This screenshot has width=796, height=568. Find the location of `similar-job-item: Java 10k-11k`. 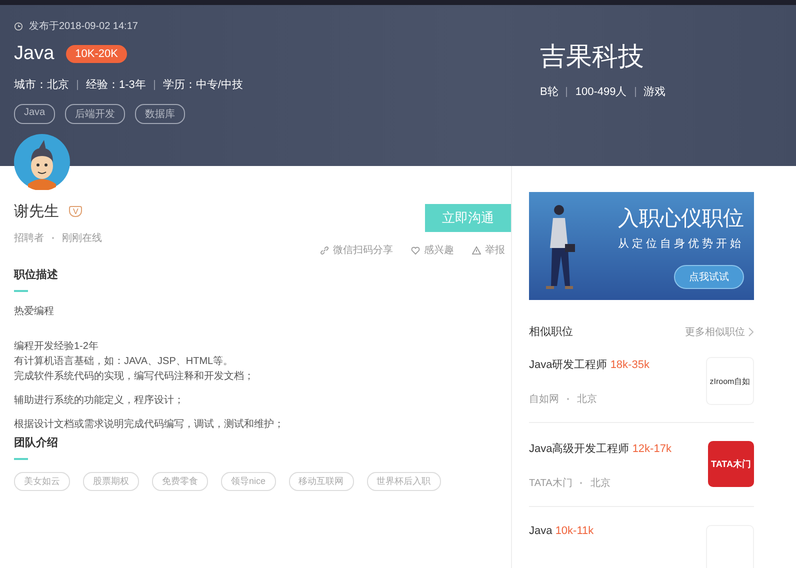

similar-job-item: Java 10k-11k is located at coordinates (641, 537).